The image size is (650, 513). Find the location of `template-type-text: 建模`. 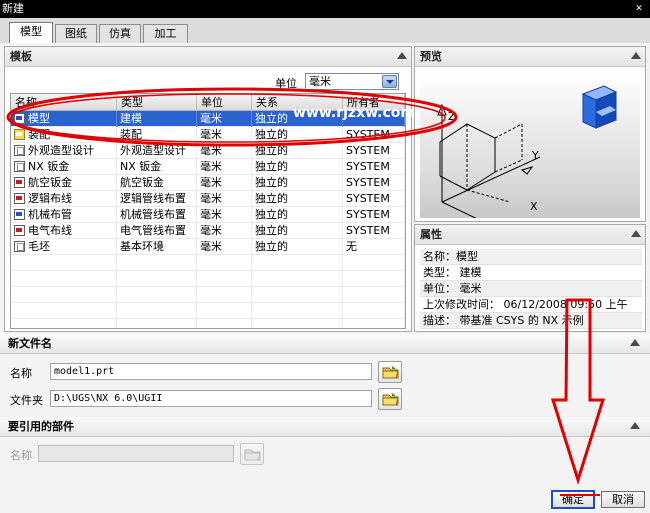

template-type-text: 建模 is located at coordinates (131, 118).